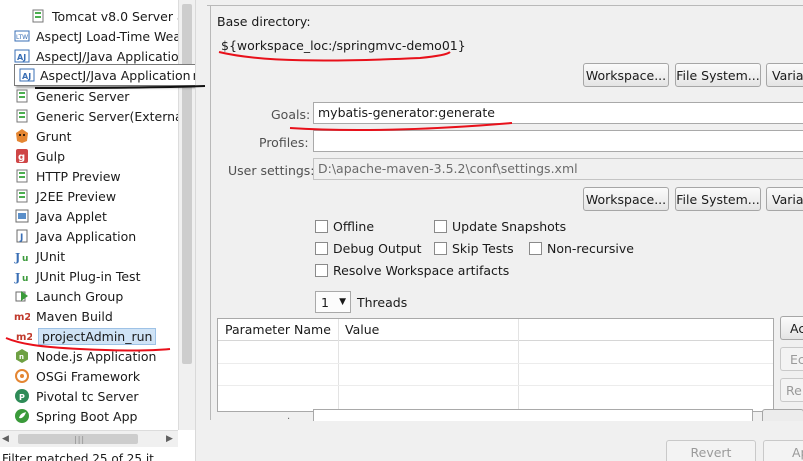 The image size is (803, 461). I want to click on tree-item: J2EE Preview, so click(65, 196).